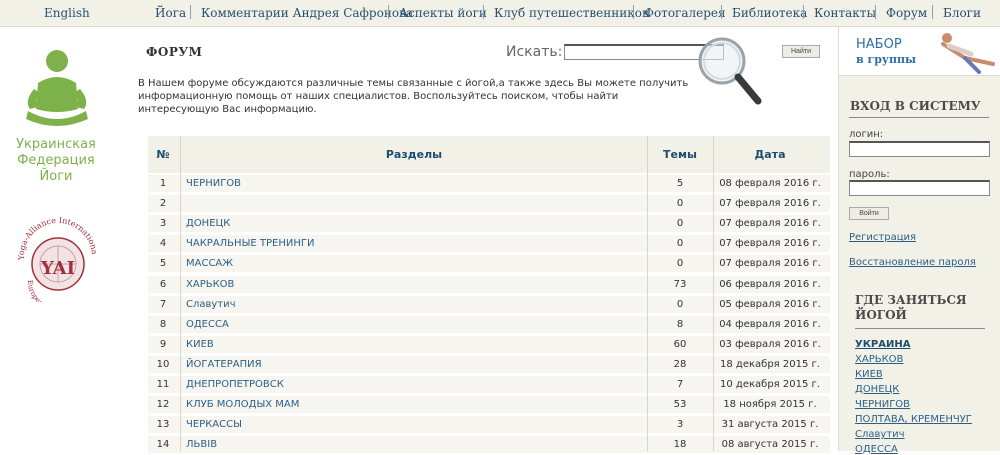 The image size is (1000, 455). I want to click on password-field, so click(919, 188).